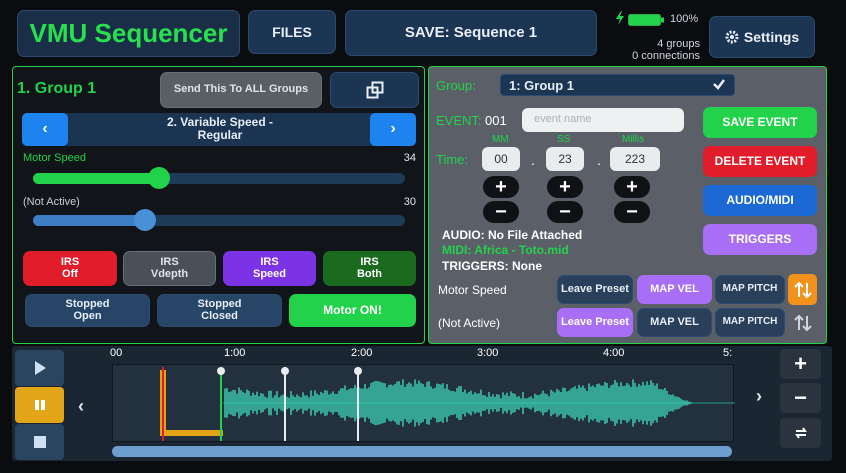 The width and height of the screenshot is (846, 473). I want to click on leave-preset-button-2: Leave Preset, so click(595, 322).